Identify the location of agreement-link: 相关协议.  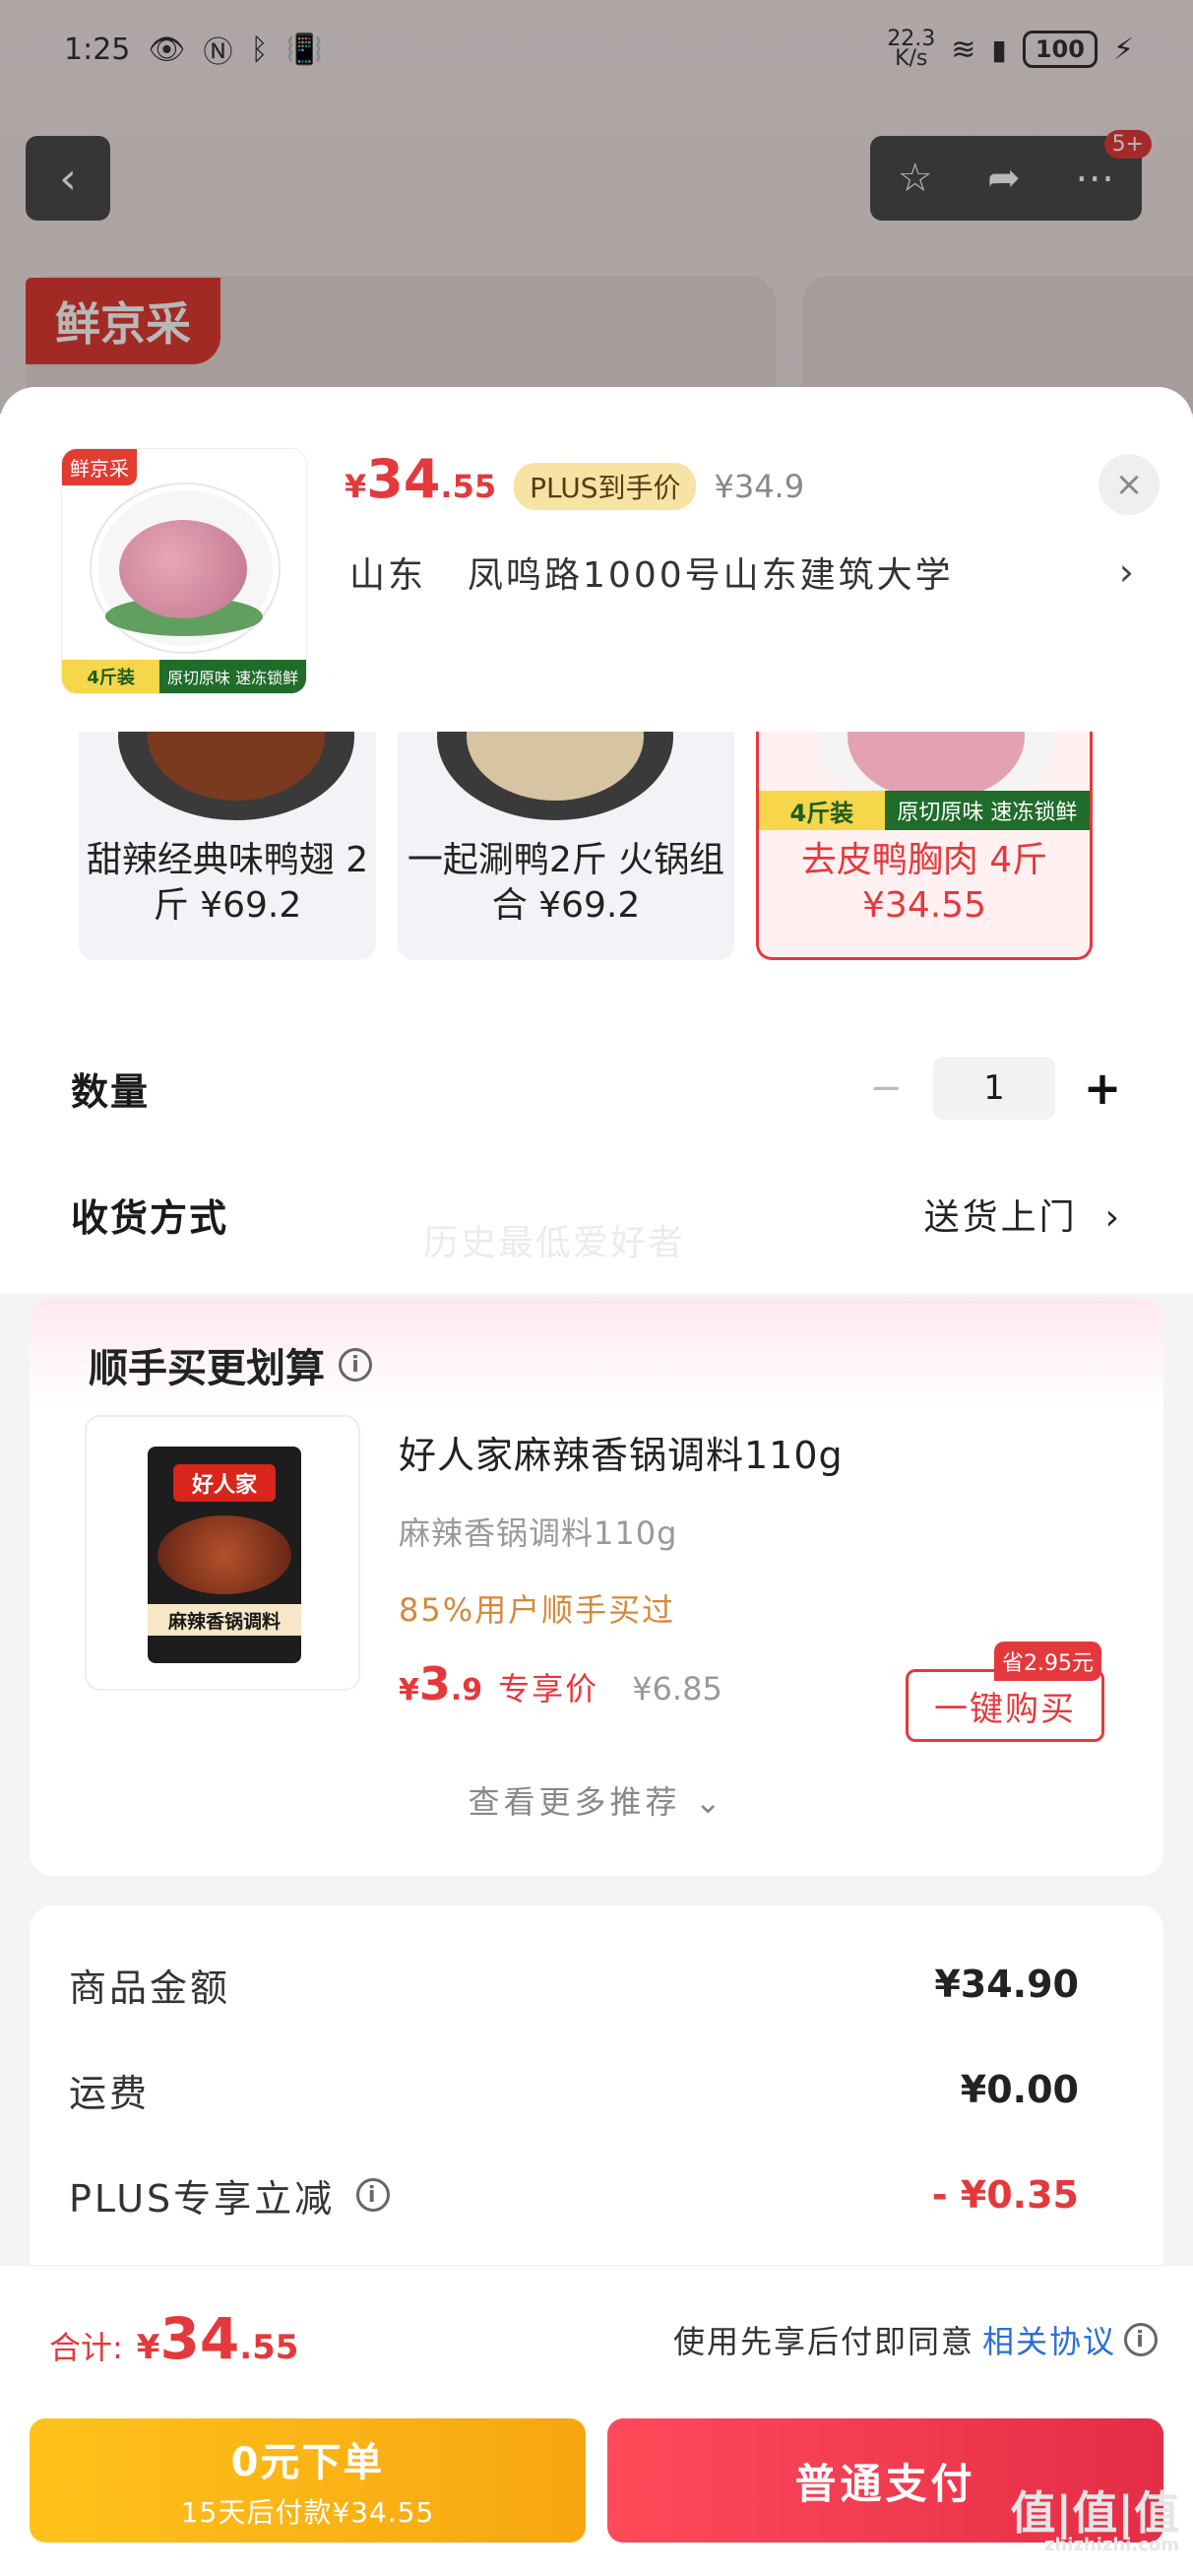
(1049, 2339).